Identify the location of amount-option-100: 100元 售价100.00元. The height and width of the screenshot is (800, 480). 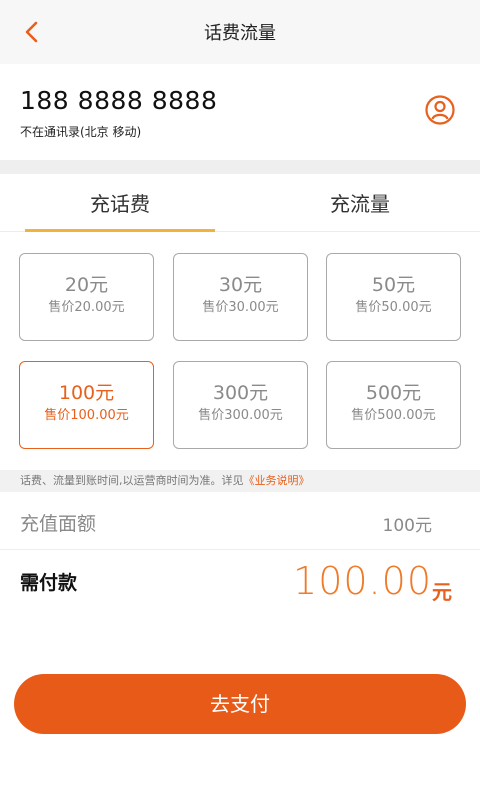
(86, 405).